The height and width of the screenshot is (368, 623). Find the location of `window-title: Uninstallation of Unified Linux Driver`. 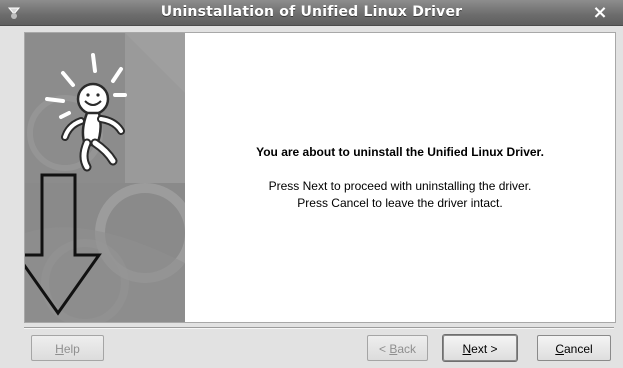

window-title: Uninstallation of Unified Linux Driver is located at coordinates (311, 12).